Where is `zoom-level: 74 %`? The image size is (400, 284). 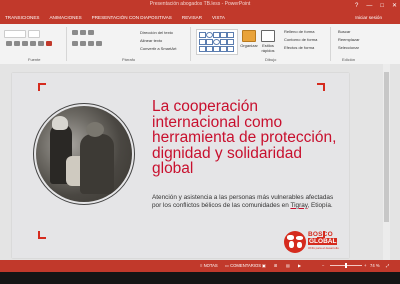
zoom-level: 74 % is located at coordinates (375, 266).